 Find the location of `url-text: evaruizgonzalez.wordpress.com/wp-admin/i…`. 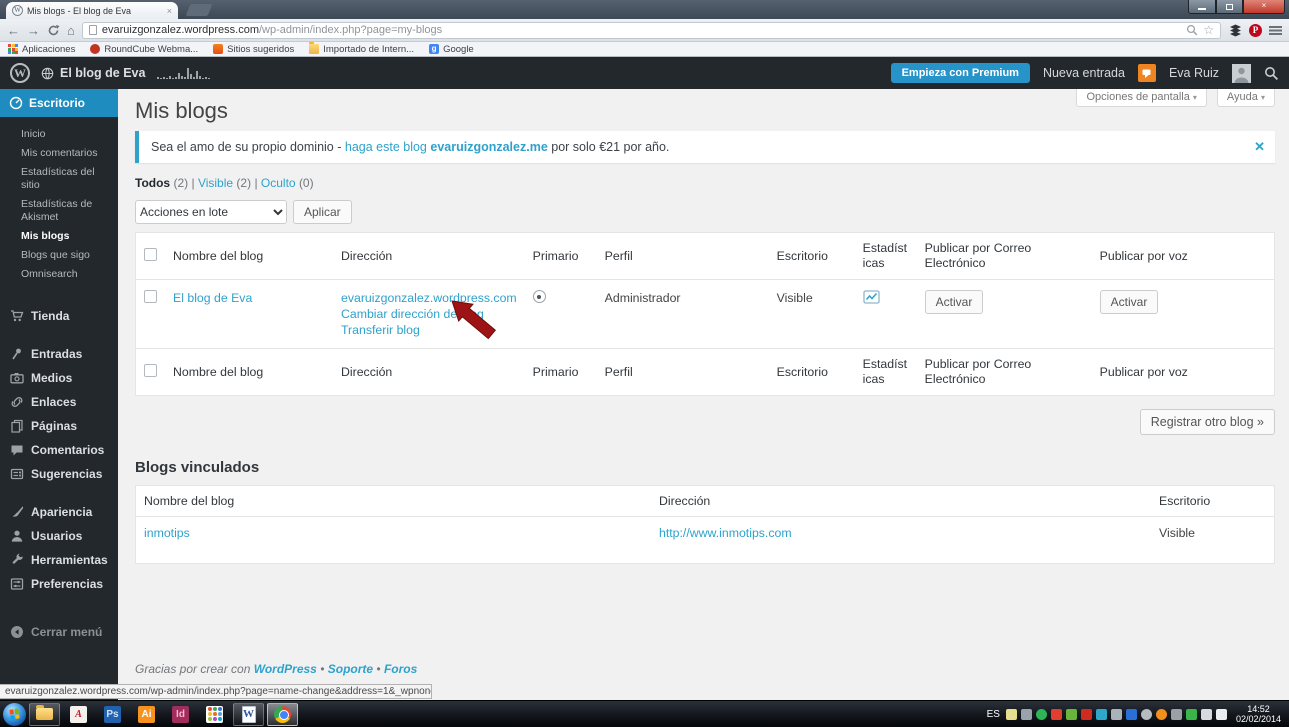

url-text: evaruizgonzalez.wordpress.com/wp-admin/i… is located at coordinates (641, 30).